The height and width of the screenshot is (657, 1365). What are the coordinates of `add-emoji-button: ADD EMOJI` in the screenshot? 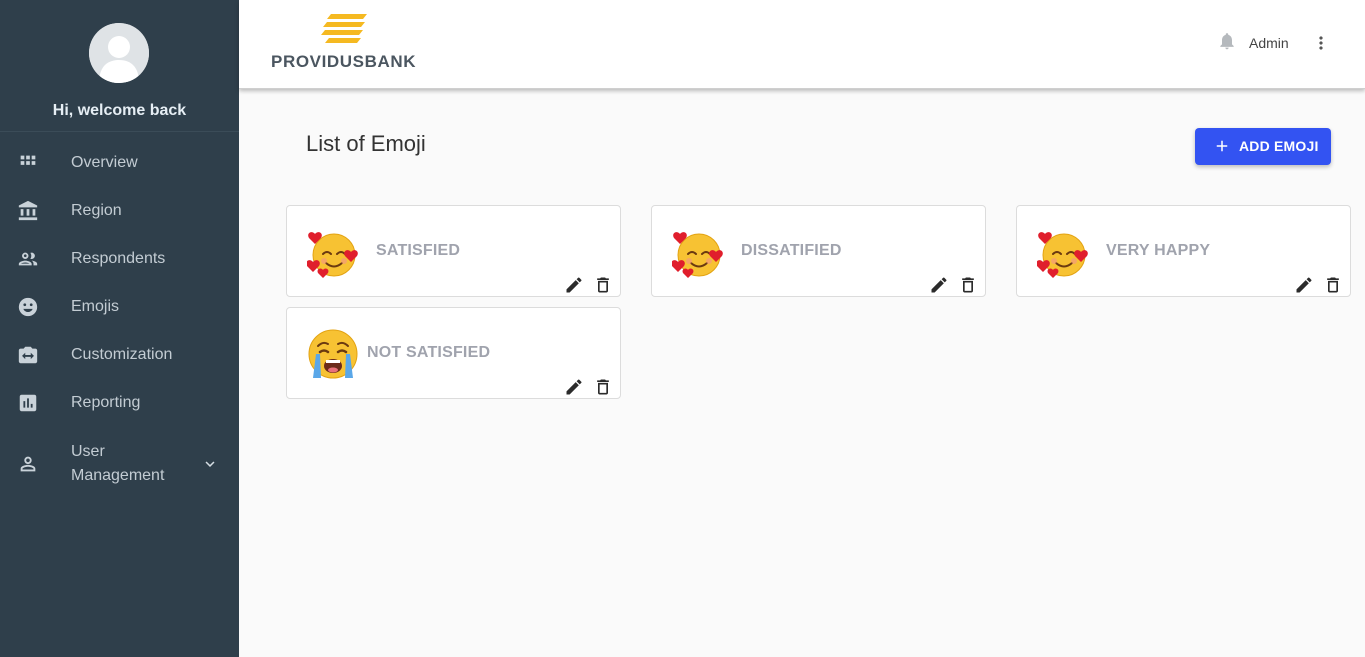 It's located at (1263, 146).